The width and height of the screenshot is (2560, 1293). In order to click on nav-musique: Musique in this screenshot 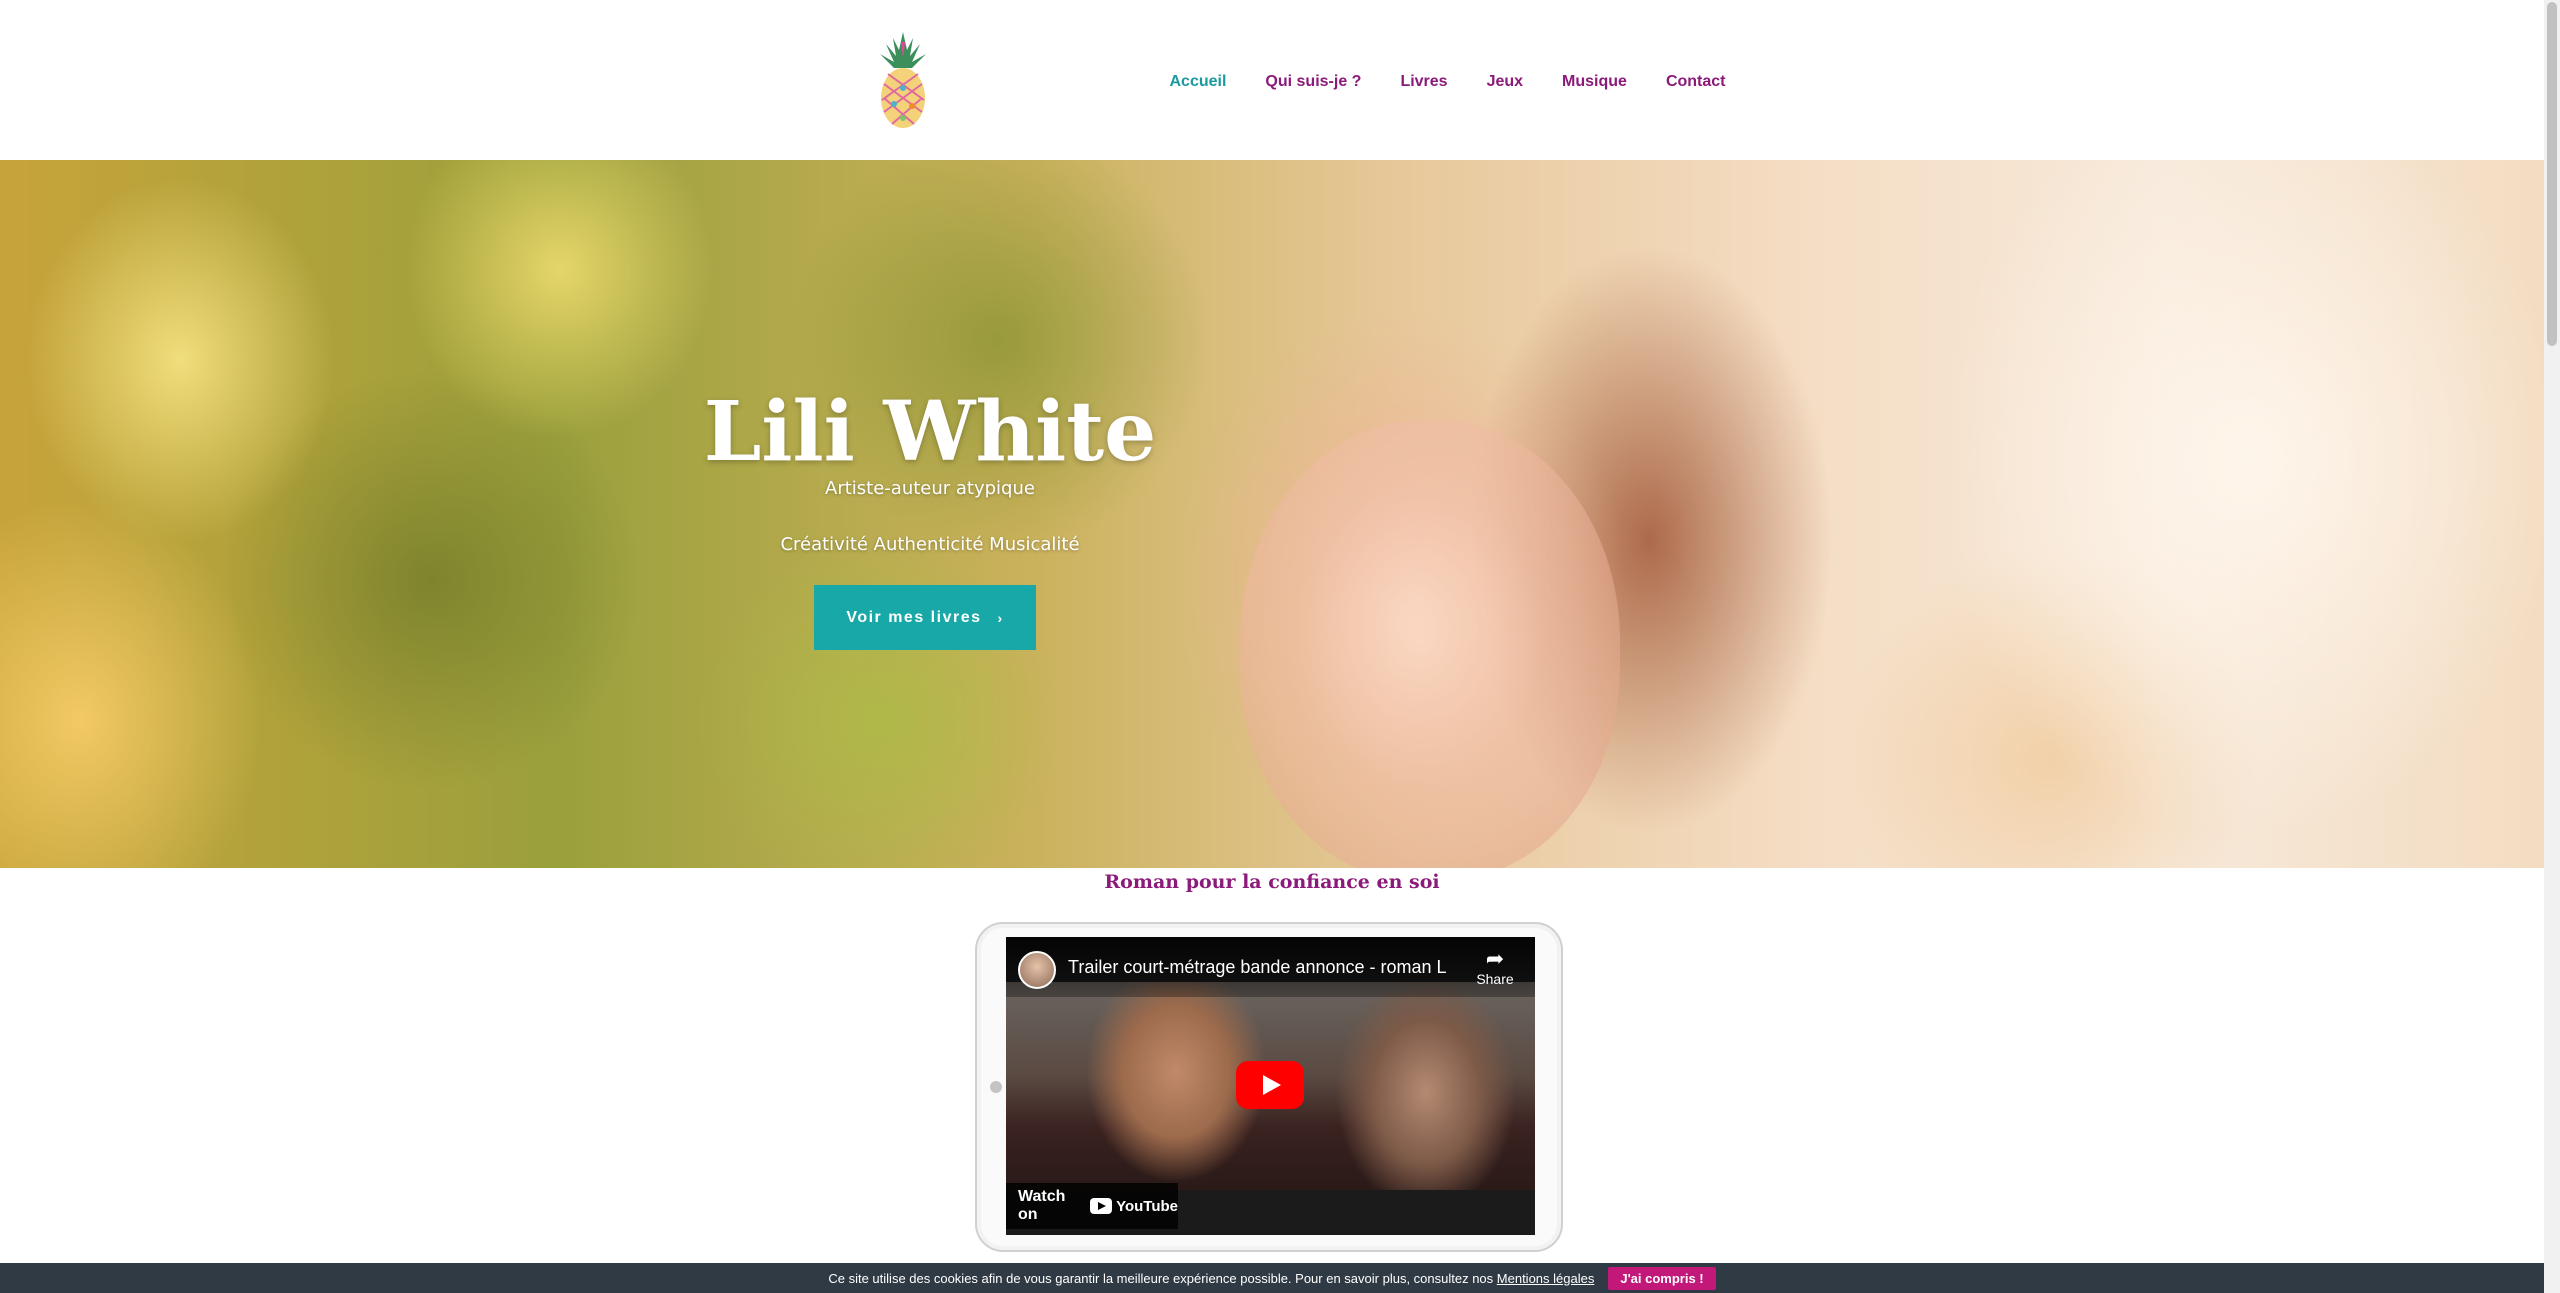, I will do `click(1595, 82)`.